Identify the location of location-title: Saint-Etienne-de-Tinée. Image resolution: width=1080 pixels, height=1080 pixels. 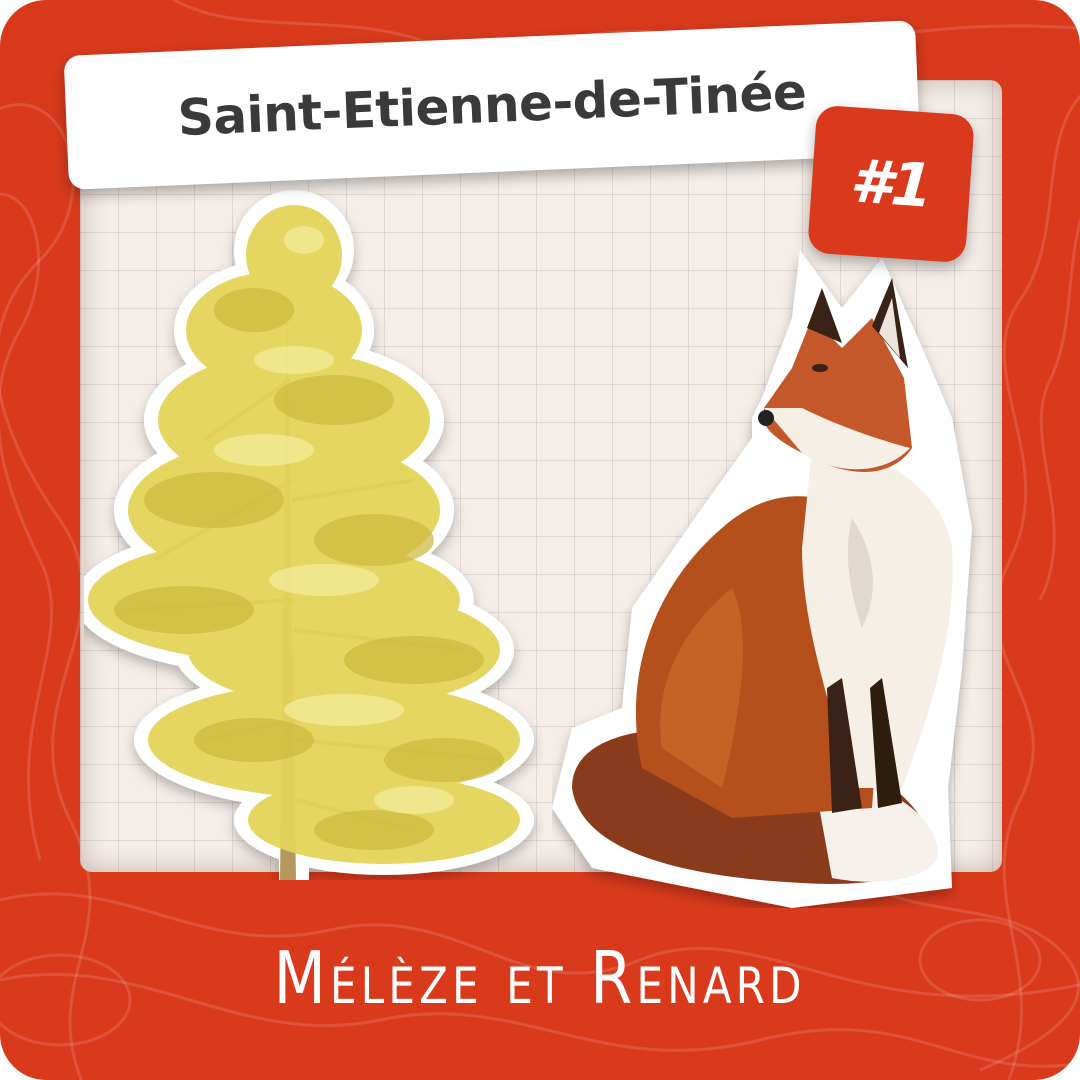
(492, 105).